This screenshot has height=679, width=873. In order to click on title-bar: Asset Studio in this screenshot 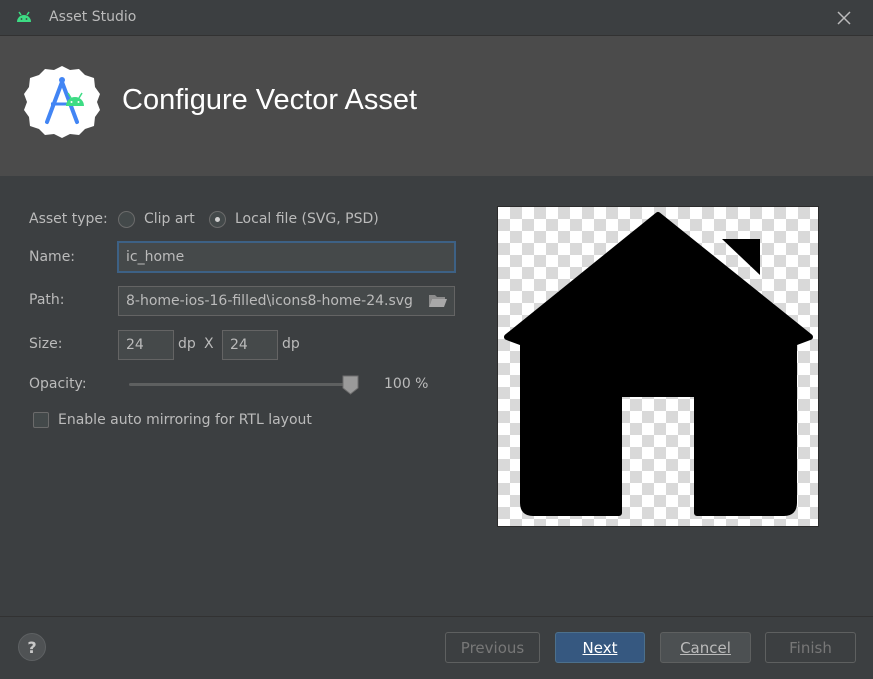, I will do `click(436, 18)`.